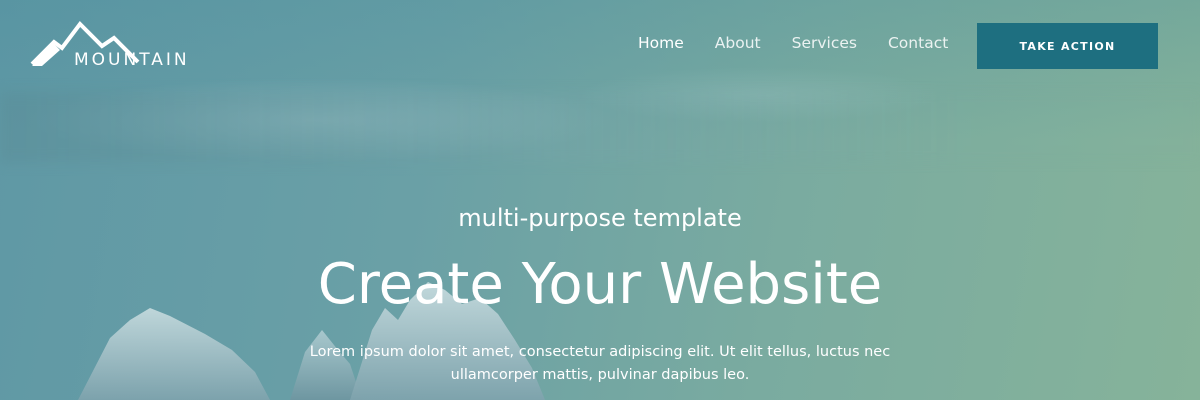 This screenshot has width=1200, height=400. Describe the element at coordinates (132, 60) in the screenshot. I see `brand-name: MOUNTAIN` at that location.